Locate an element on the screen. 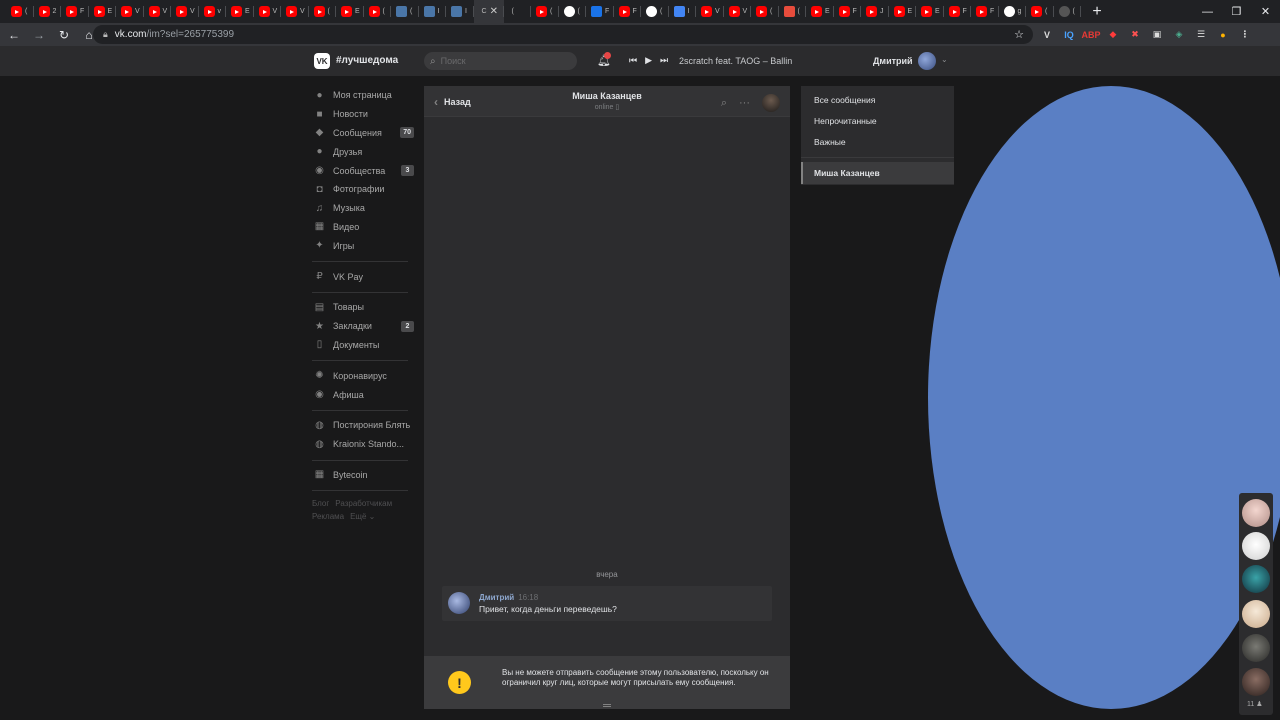 The image size is (1280, 720). browser-tab: g is located at coordinates (1013, 11).